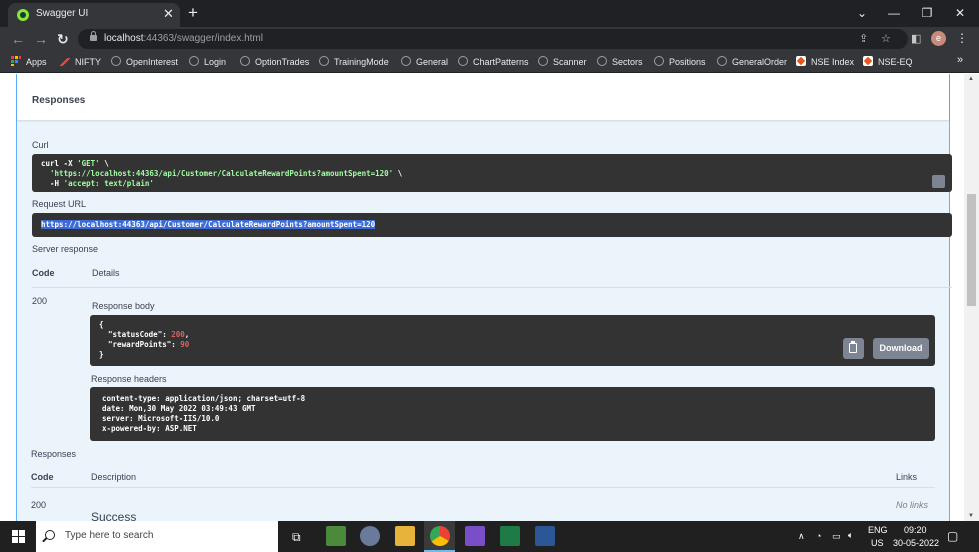 The width and height of the screenshot is (979, 552). Describe the element at coordinates (510, 536) in the screenshot. I see `taskbar-excel-icon` at that location.